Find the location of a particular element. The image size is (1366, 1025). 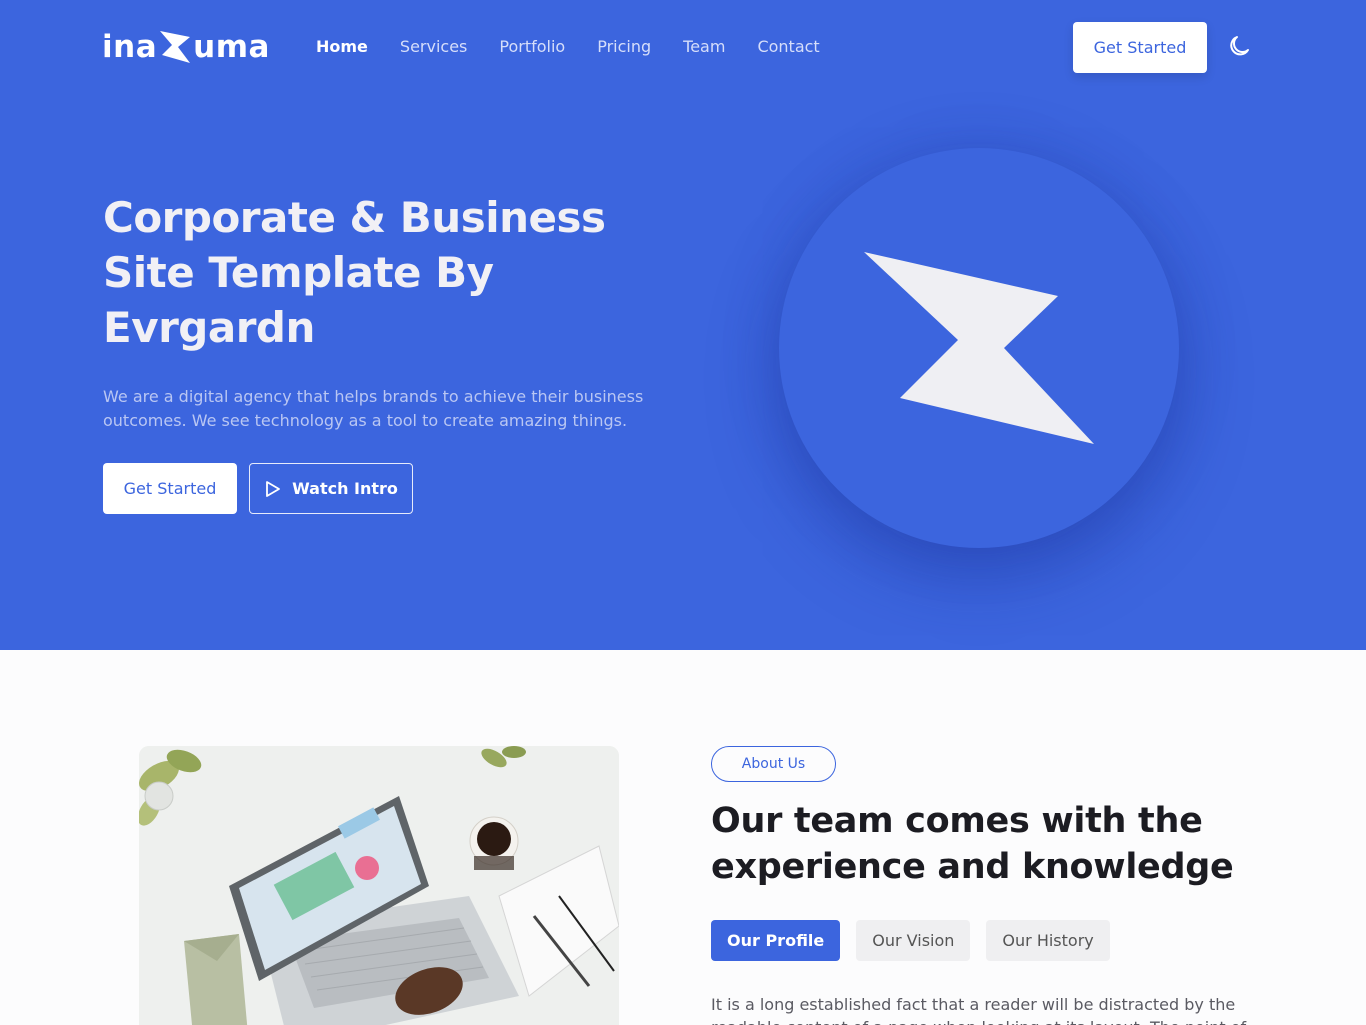

logo-text-left: ina is located at coordinates (130, 47).